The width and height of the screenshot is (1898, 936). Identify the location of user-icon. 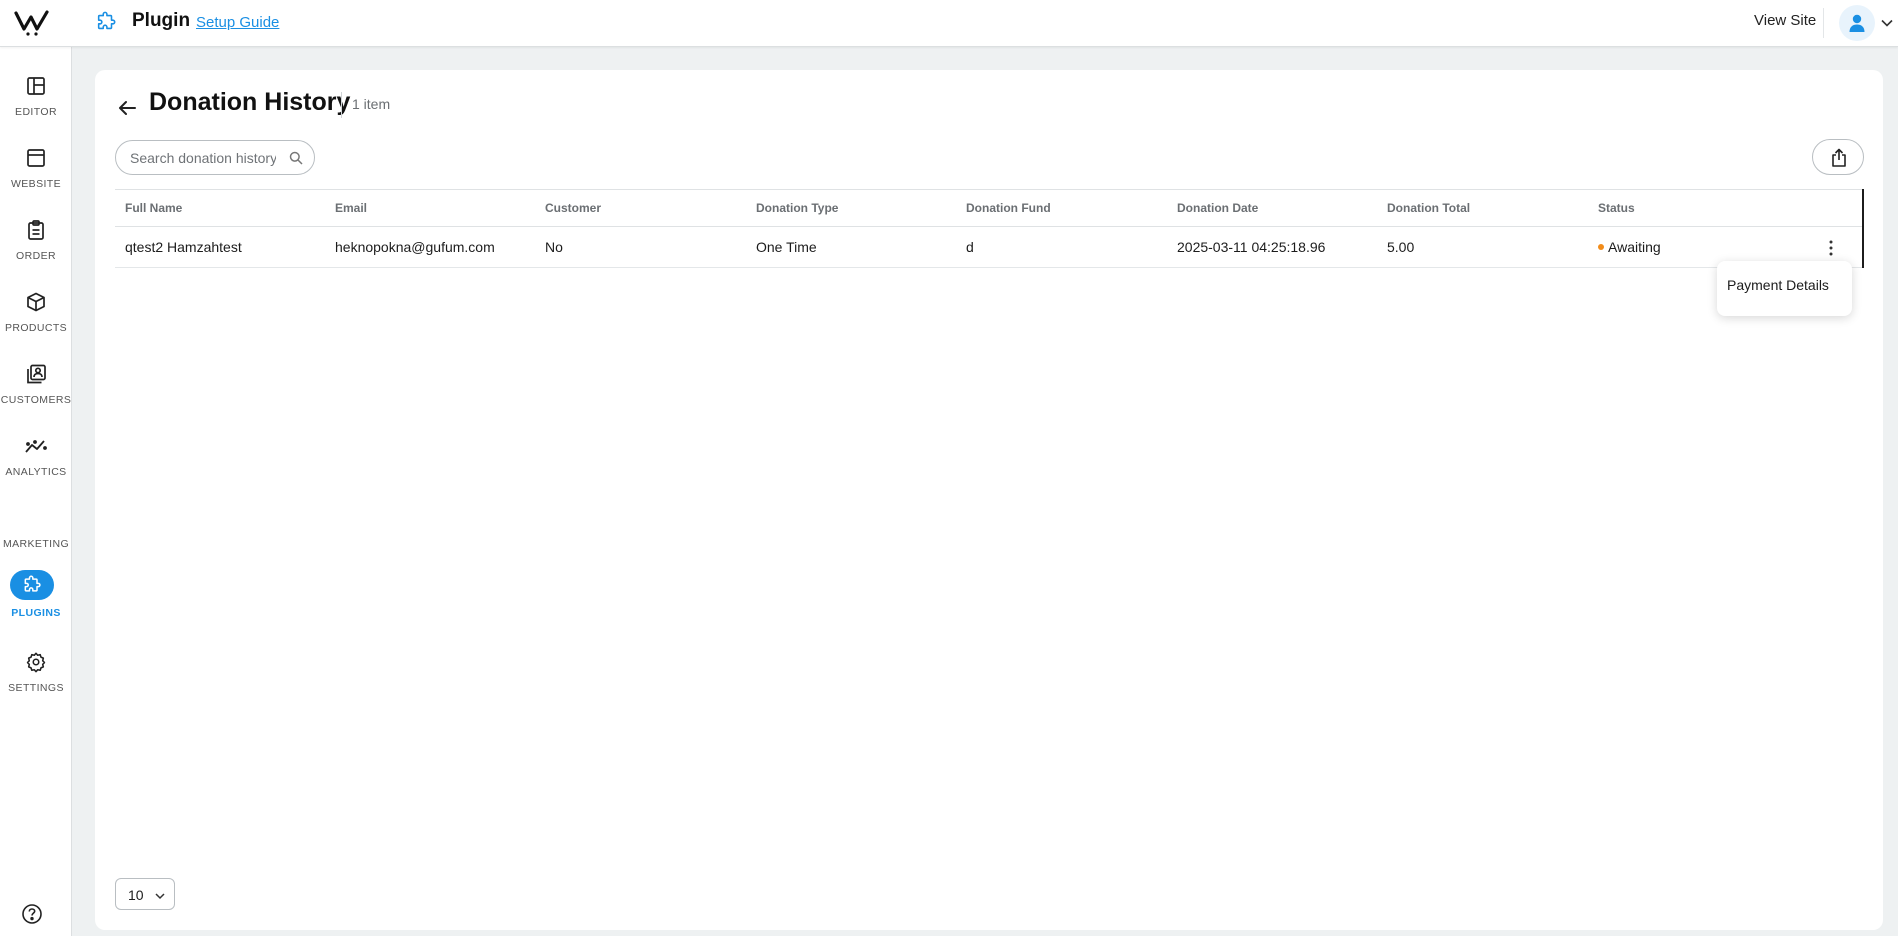
(1857, 23).